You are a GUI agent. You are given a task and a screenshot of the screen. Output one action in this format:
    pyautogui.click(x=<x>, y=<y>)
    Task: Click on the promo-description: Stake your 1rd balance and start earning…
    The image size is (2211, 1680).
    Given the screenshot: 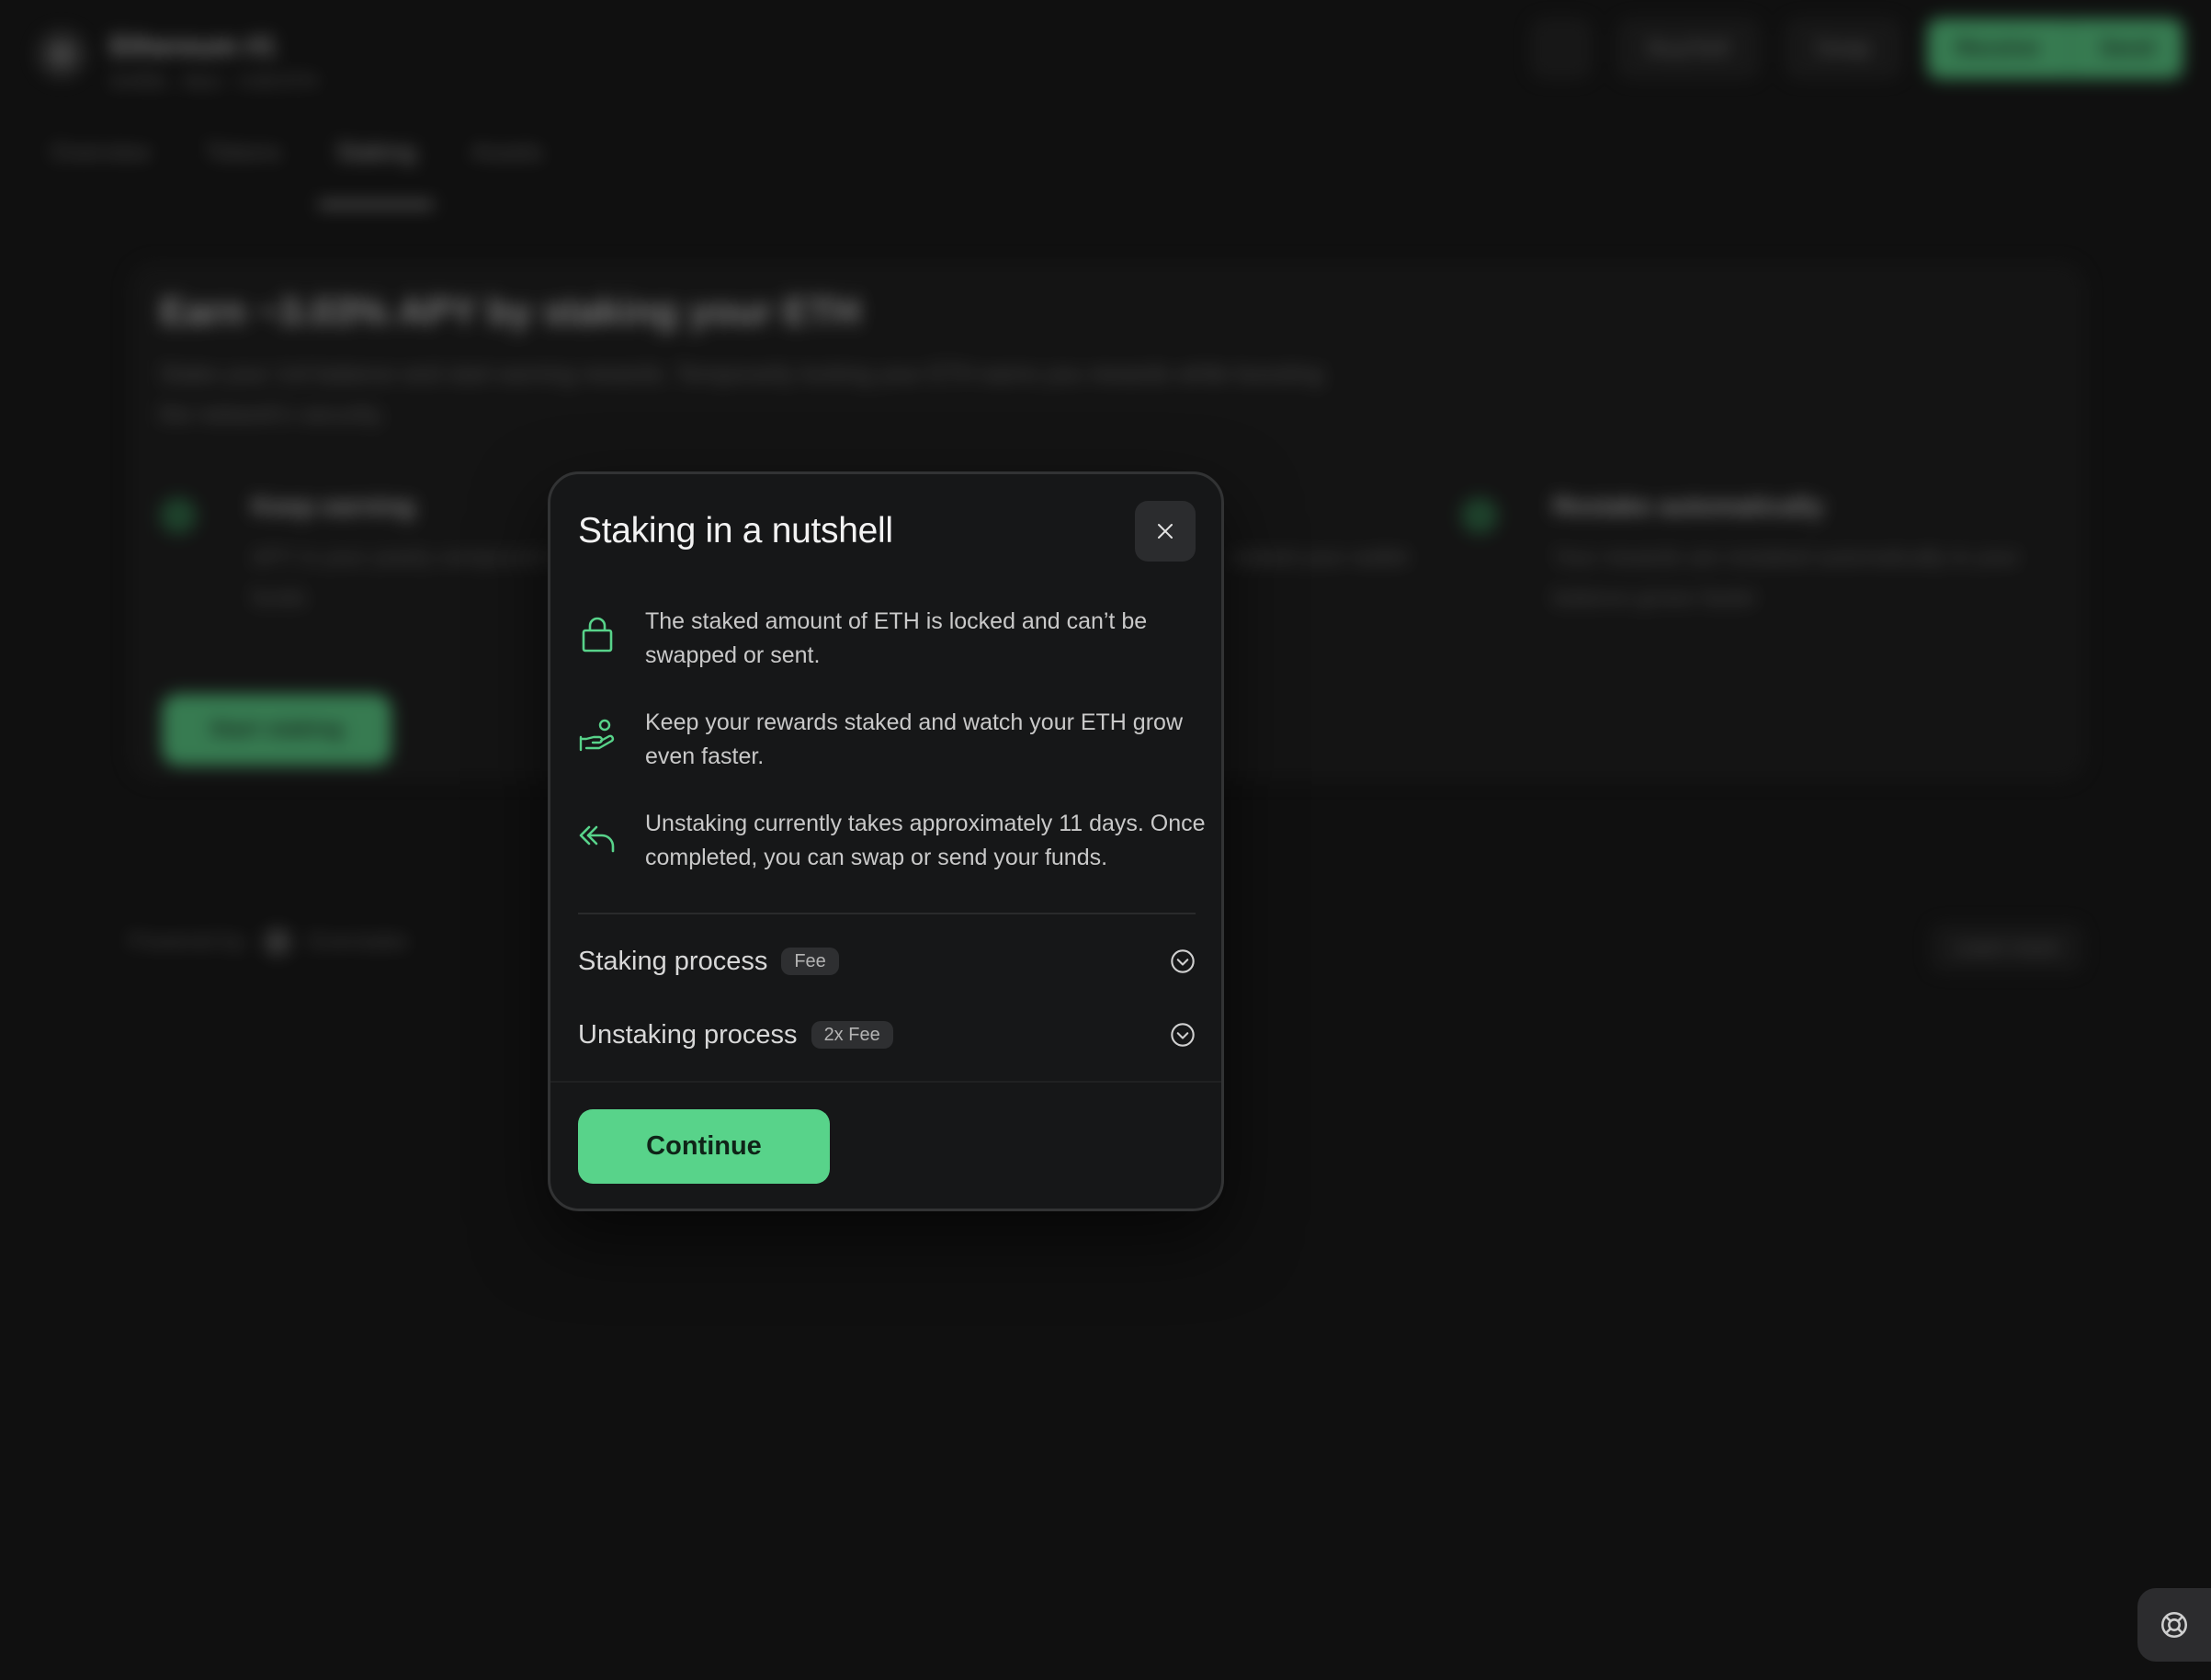 What is the action you would take?
    pyautogui.click(x=741, y=394)
    